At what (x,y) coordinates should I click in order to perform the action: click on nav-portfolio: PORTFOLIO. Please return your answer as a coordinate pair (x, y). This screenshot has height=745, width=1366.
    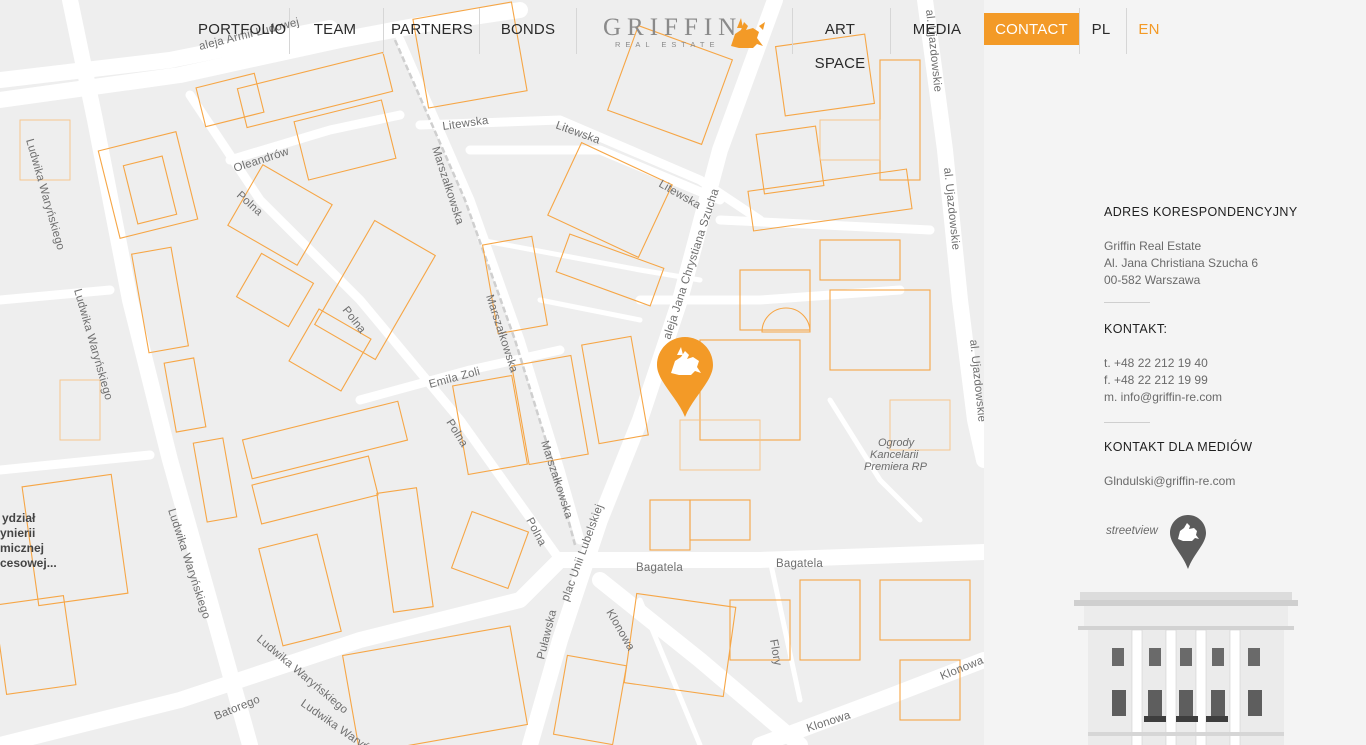
    Looking at the image, I should click on (242, 29).